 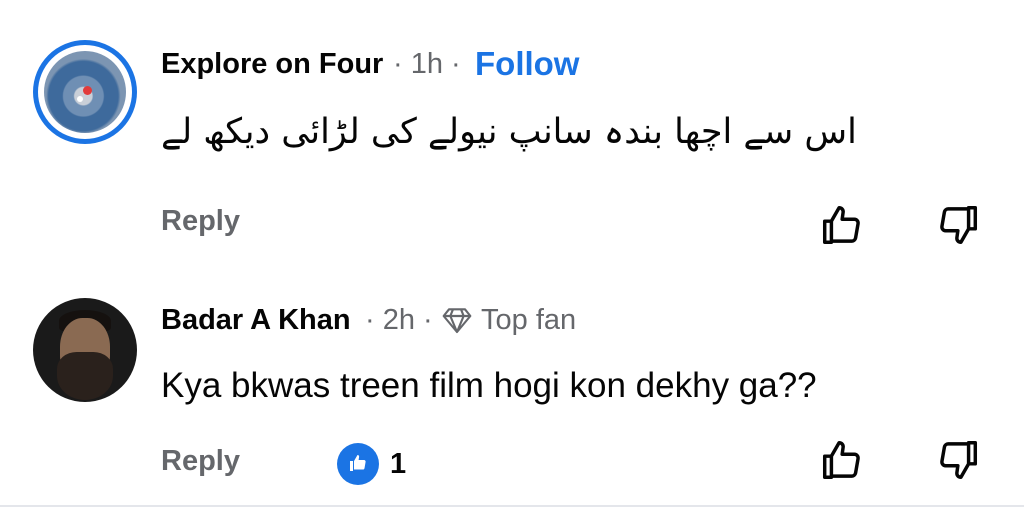 I want to click on comment-timestamp: · 1h ·, so click(x=427, y=64).